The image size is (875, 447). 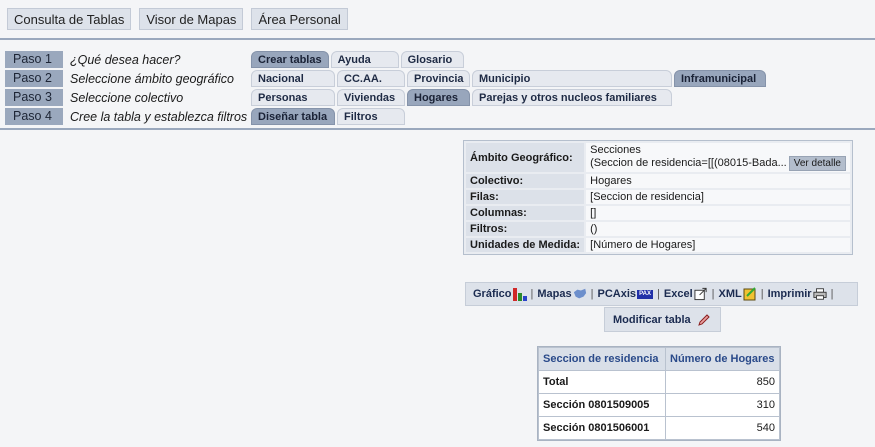 I want to click on bar-chart-icon, so click(x=519, y=294).